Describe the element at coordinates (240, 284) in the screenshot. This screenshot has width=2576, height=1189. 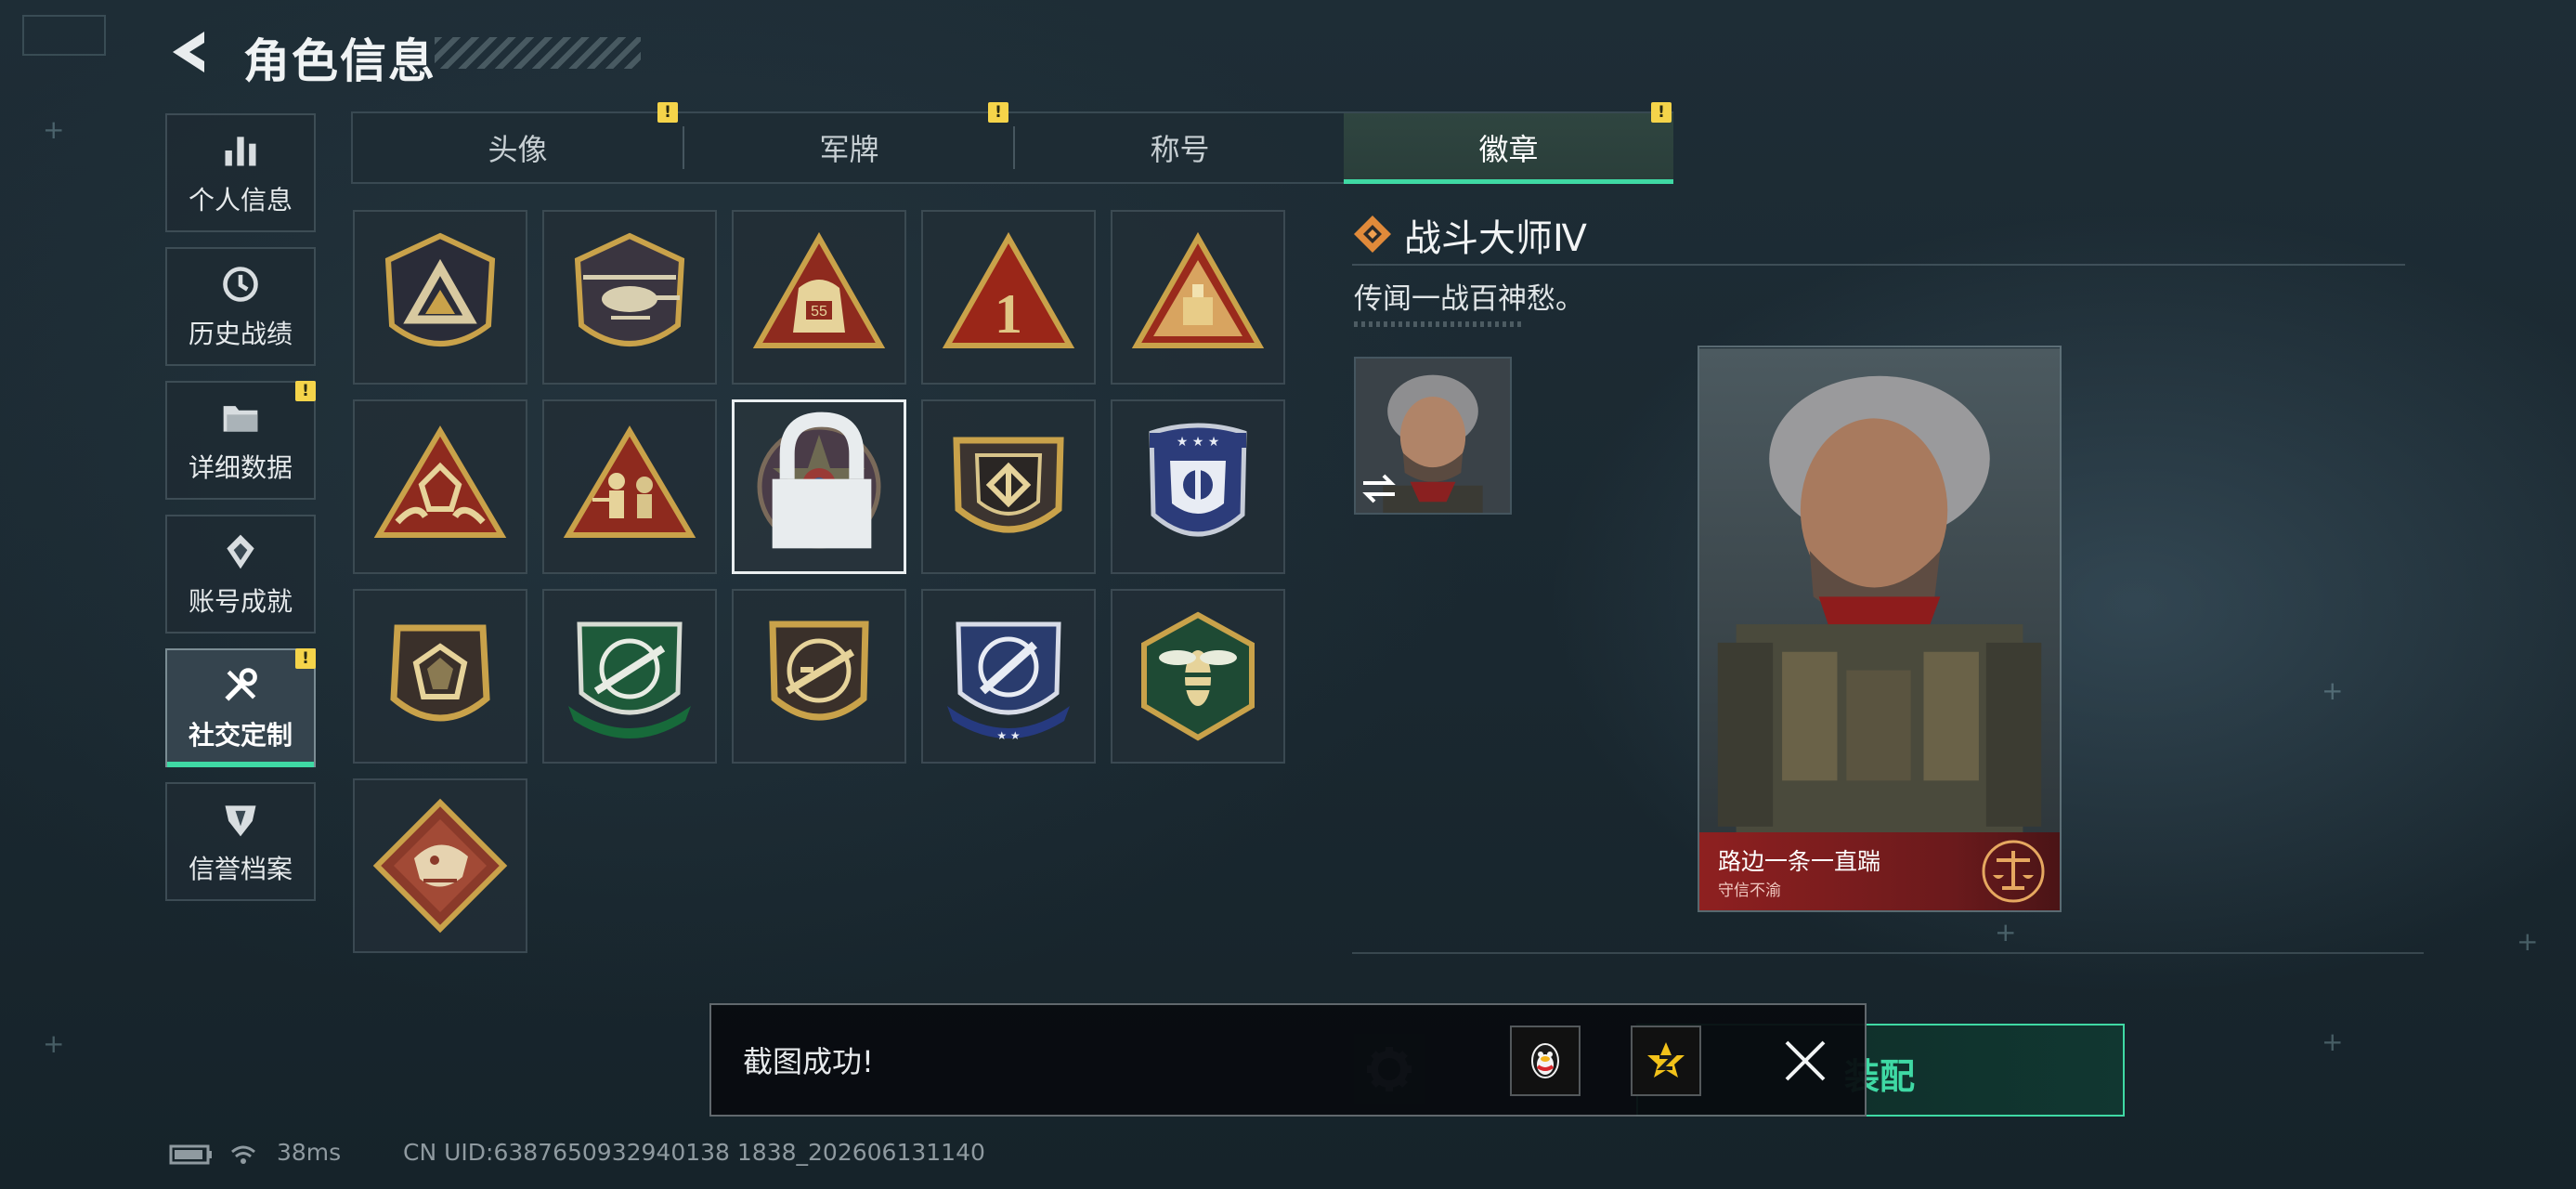
I see `history-clock-icon` at that location.